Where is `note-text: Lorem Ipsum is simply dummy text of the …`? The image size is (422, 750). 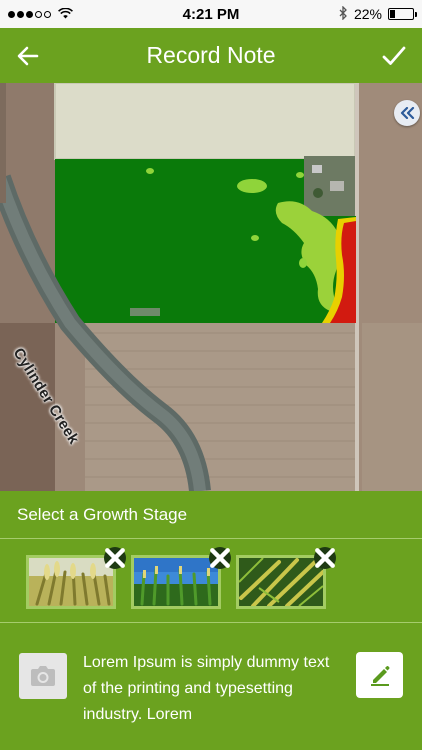 note-text: Lorem Ipsum is simply dummy text of the … is located at coordinates (213, 689).